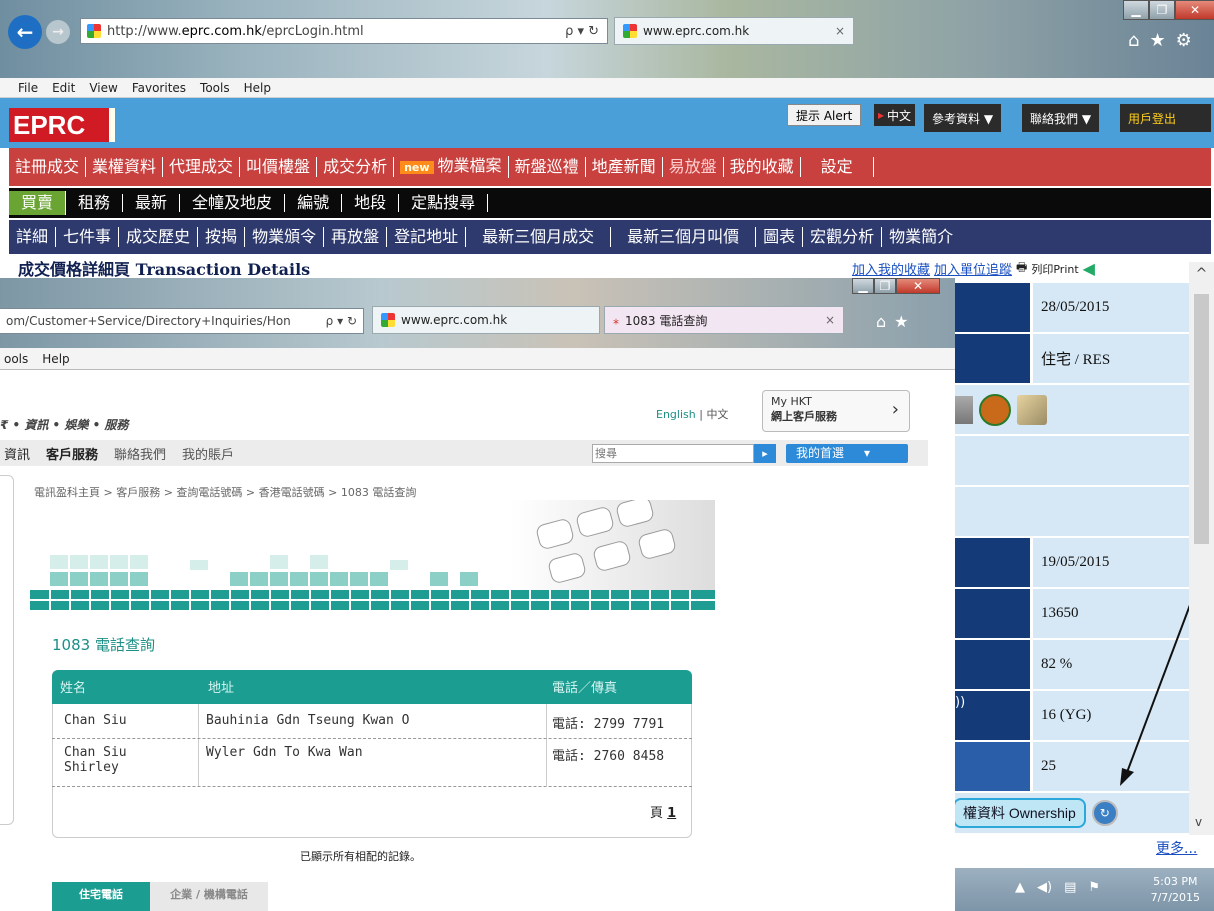 This screenshot has height=911, width=1214. I want to click on row2-phone: 電話: 2760 8458, so click(608, 756).